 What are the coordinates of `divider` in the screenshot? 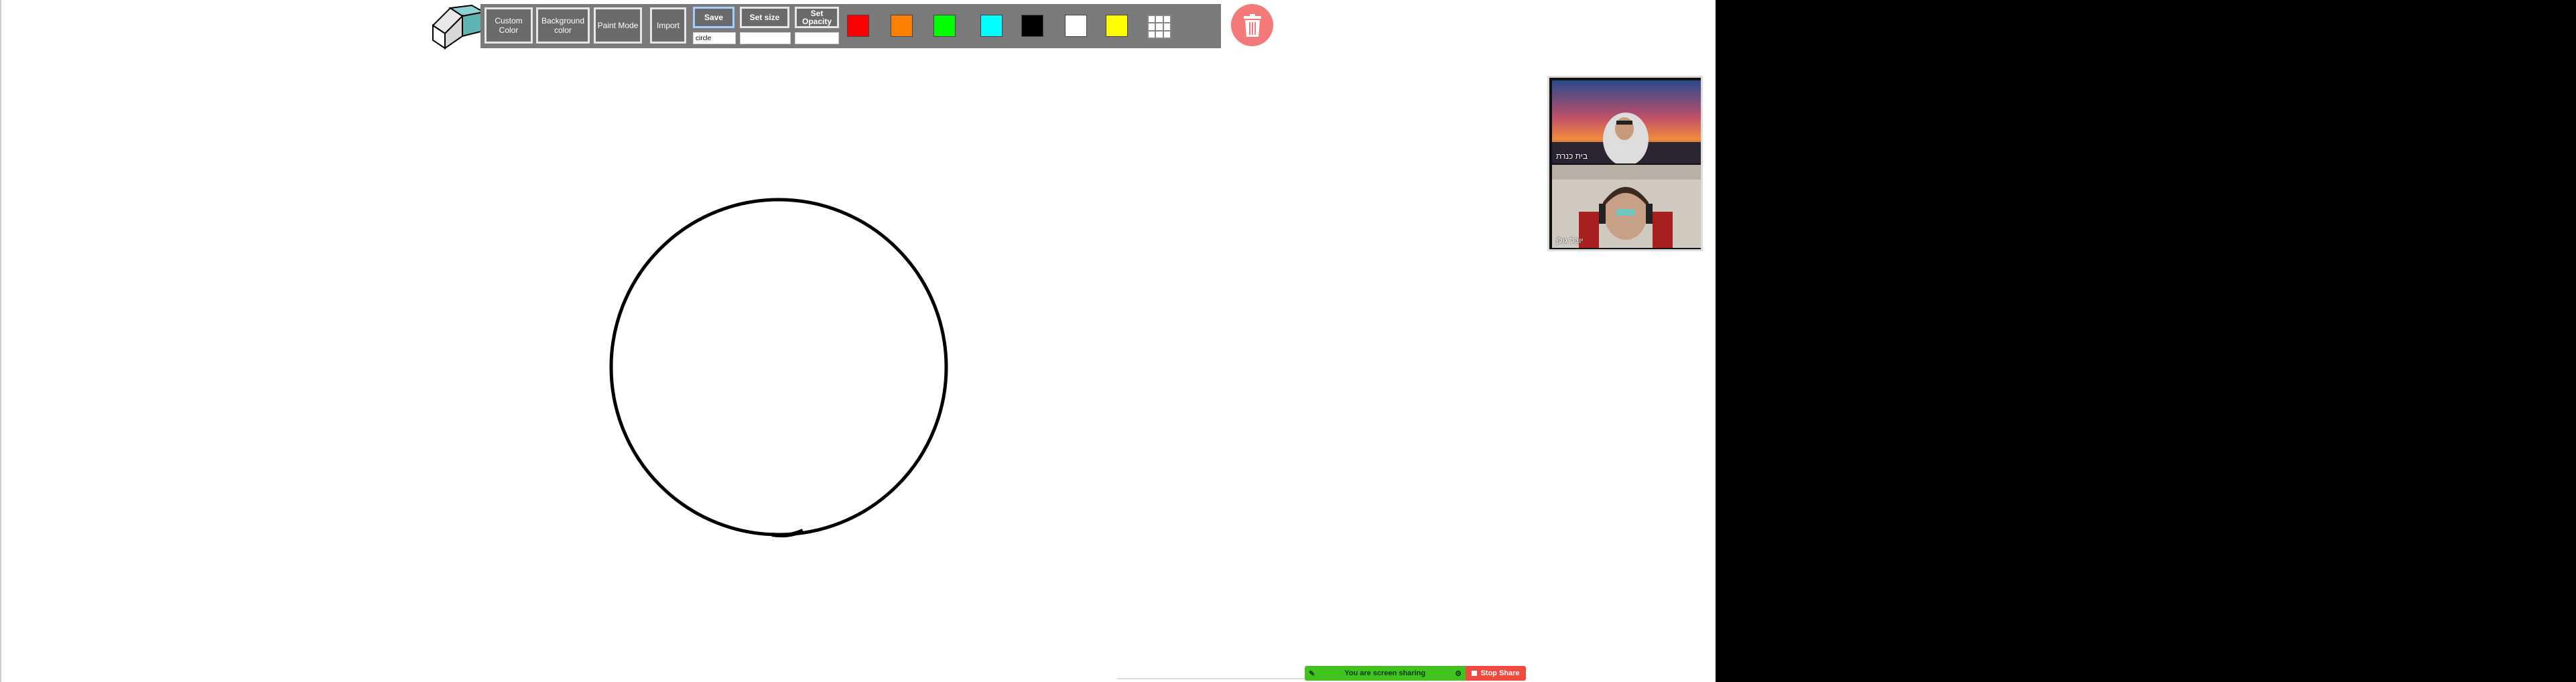 It's located at (1211, 678).